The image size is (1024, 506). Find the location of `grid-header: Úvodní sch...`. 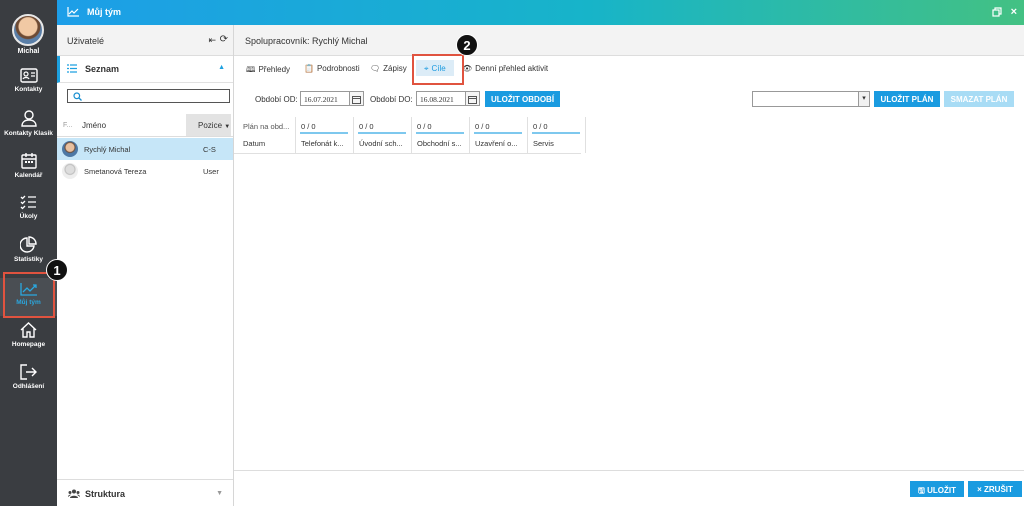

grid-header: Úvodní sch... is located at coordinates (381, 143).